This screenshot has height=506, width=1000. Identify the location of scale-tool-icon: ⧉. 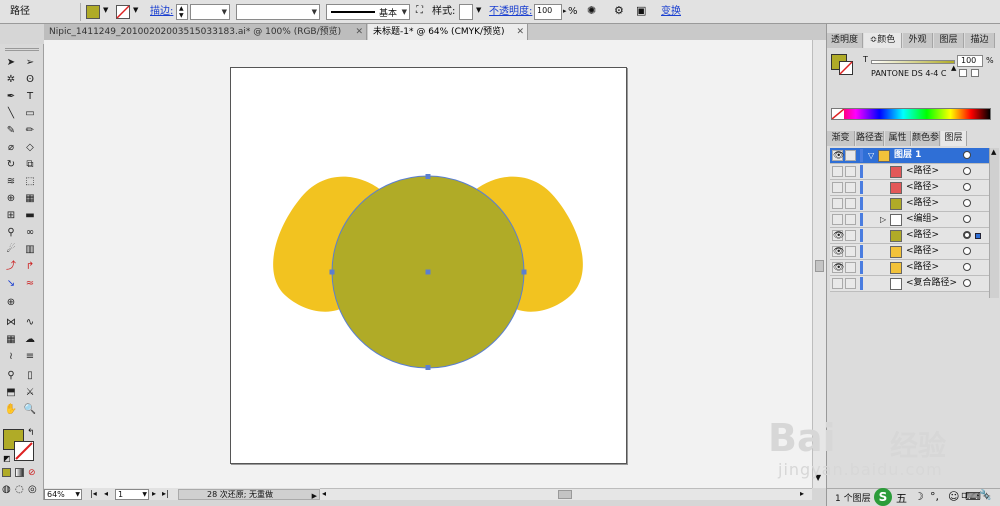
(30, 165).